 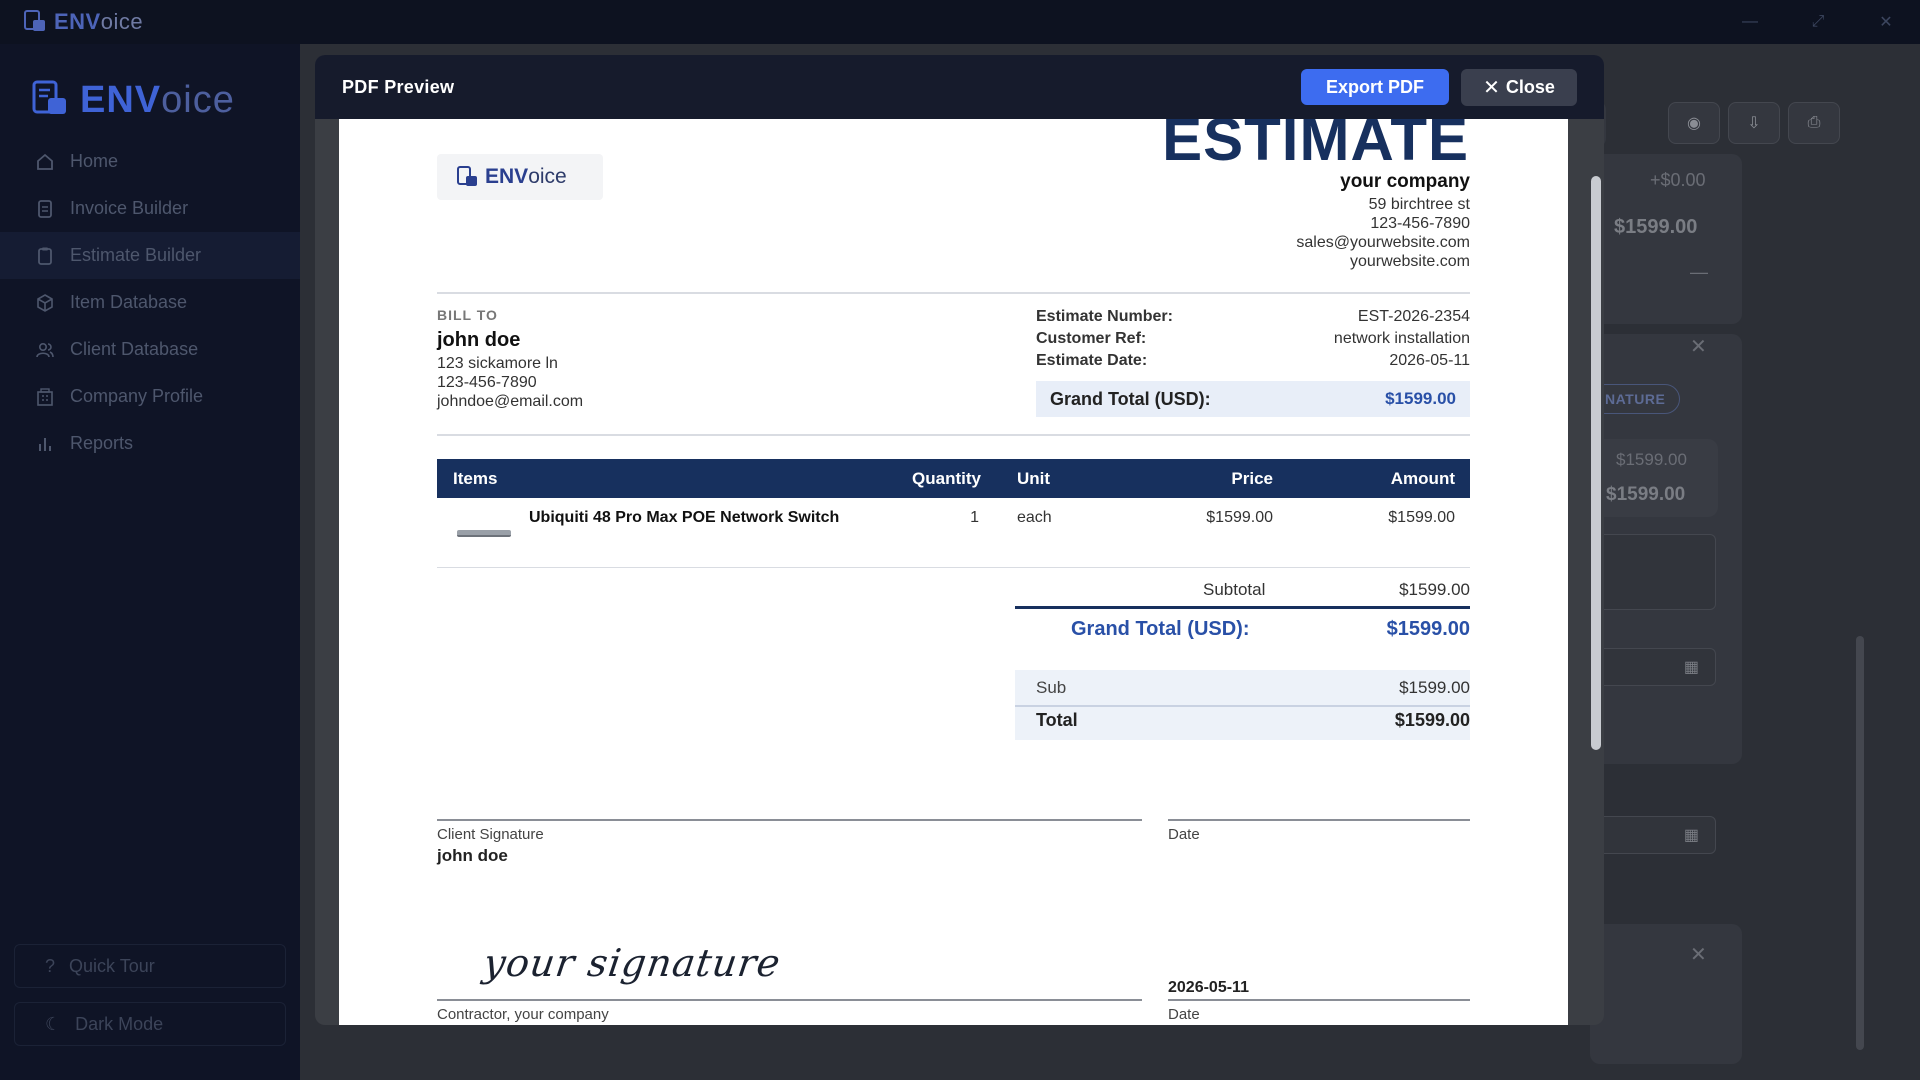 What do you see at coordinates (1057, 720) in the screenshot?
I see `total-label: Total` at bounding box center [1057, 720].